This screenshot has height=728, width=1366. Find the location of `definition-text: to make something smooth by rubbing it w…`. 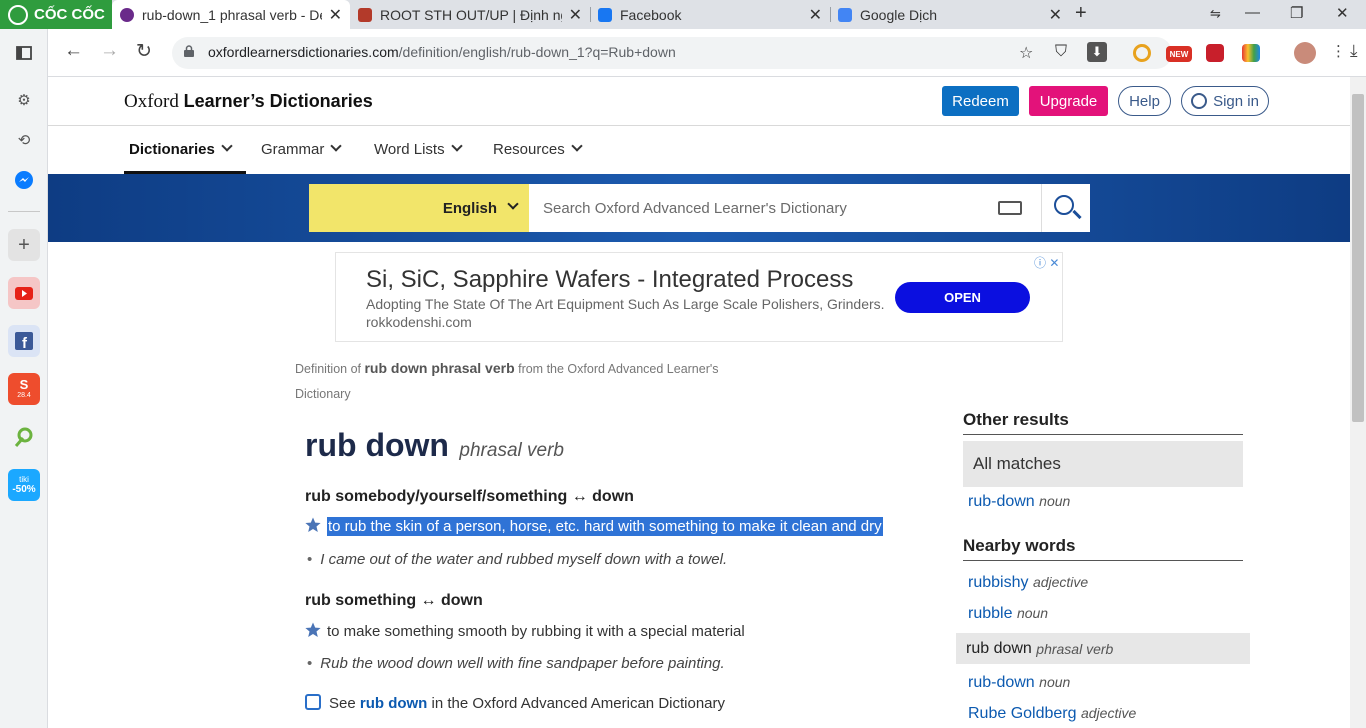

definition-text: to make something smooth by rubbing it w… is located at coordinates (536, 631).